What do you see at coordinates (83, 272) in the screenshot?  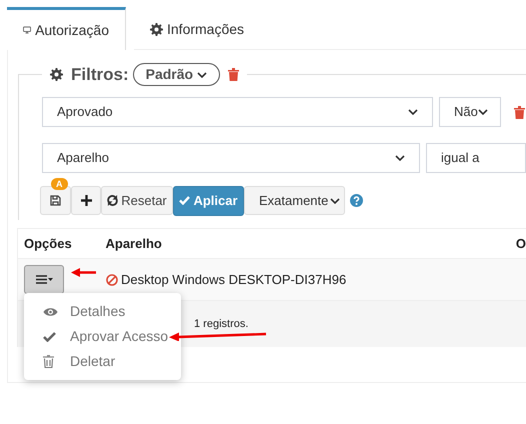 I see `annotation-arrow` at bounding box center [83, 272].